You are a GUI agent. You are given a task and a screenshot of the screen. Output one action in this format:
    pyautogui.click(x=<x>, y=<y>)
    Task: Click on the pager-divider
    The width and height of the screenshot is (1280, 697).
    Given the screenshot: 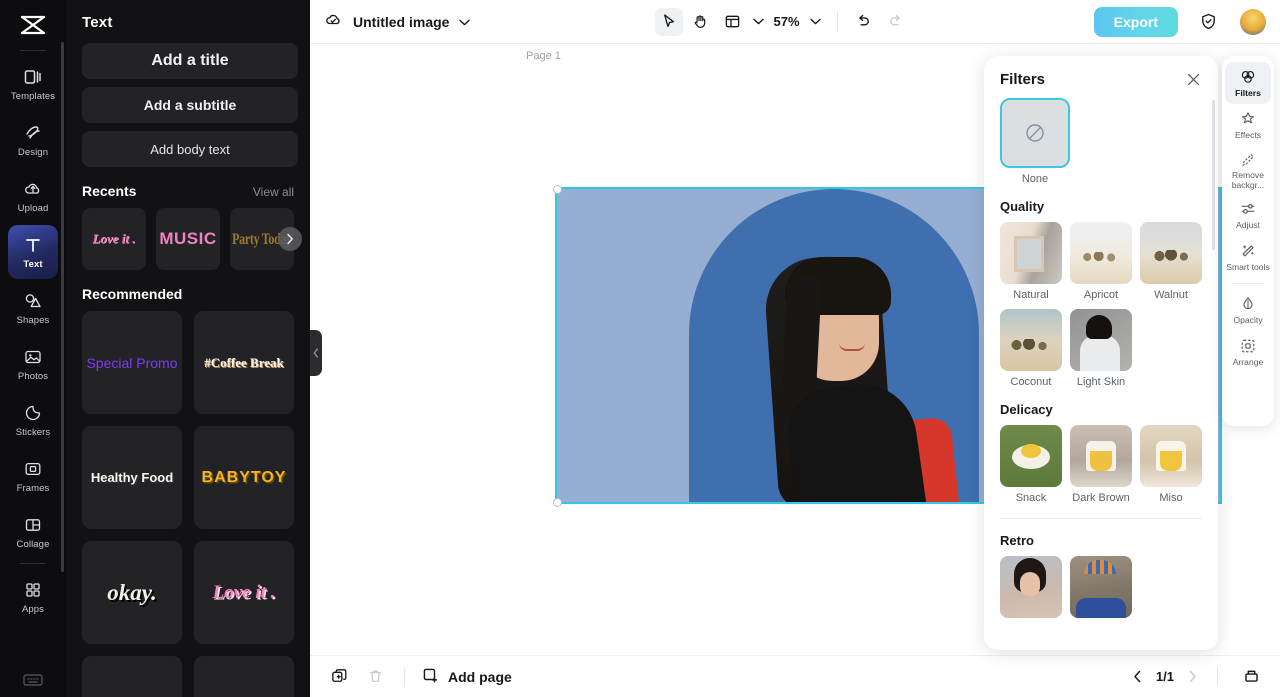 What is the action you would take?
    pyautogui.click(x=1217, y=676)
    